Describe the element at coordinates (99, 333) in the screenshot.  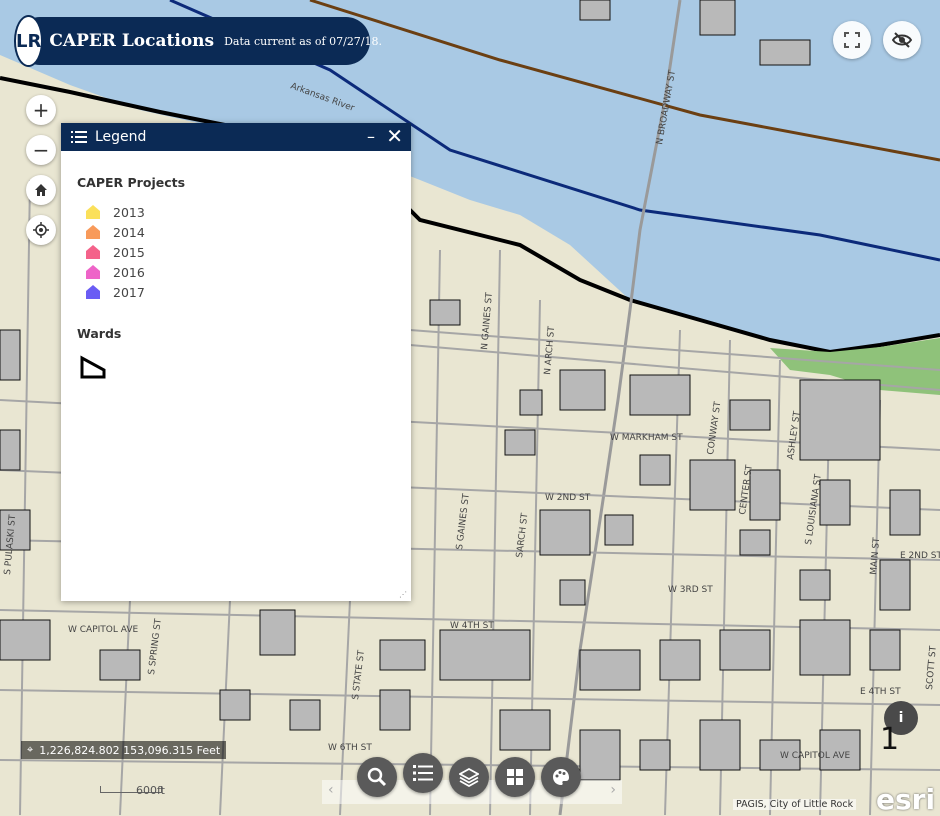
I see `layer-title-wards: Wards` at that location.